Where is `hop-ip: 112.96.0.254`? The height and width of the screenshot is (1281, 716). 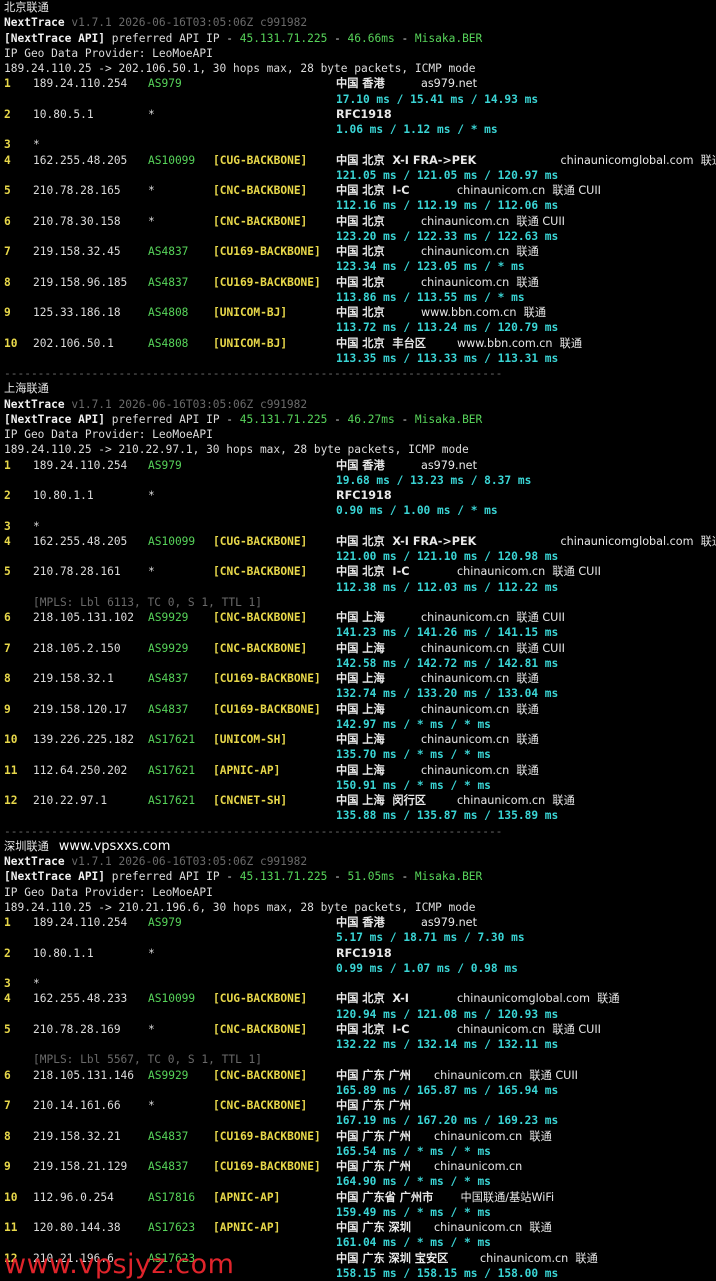
hop-ip: 112.96.0.254 is located at coordinates (73, 1197).